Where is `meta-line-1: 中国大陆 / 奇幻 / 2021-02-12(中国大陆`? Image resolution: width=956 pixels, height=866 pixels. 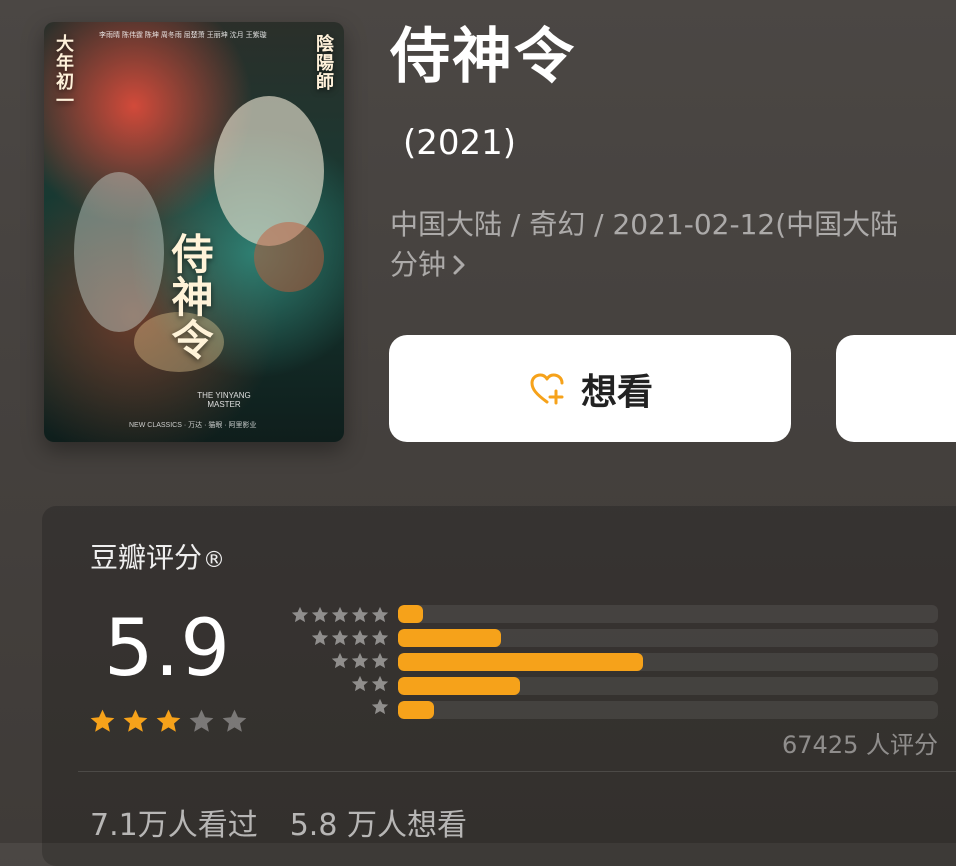
meta-line-1: 中国大陆 / 奇幻 / 2021-02-12(中国大陆 is located at coordinates (644, 224).